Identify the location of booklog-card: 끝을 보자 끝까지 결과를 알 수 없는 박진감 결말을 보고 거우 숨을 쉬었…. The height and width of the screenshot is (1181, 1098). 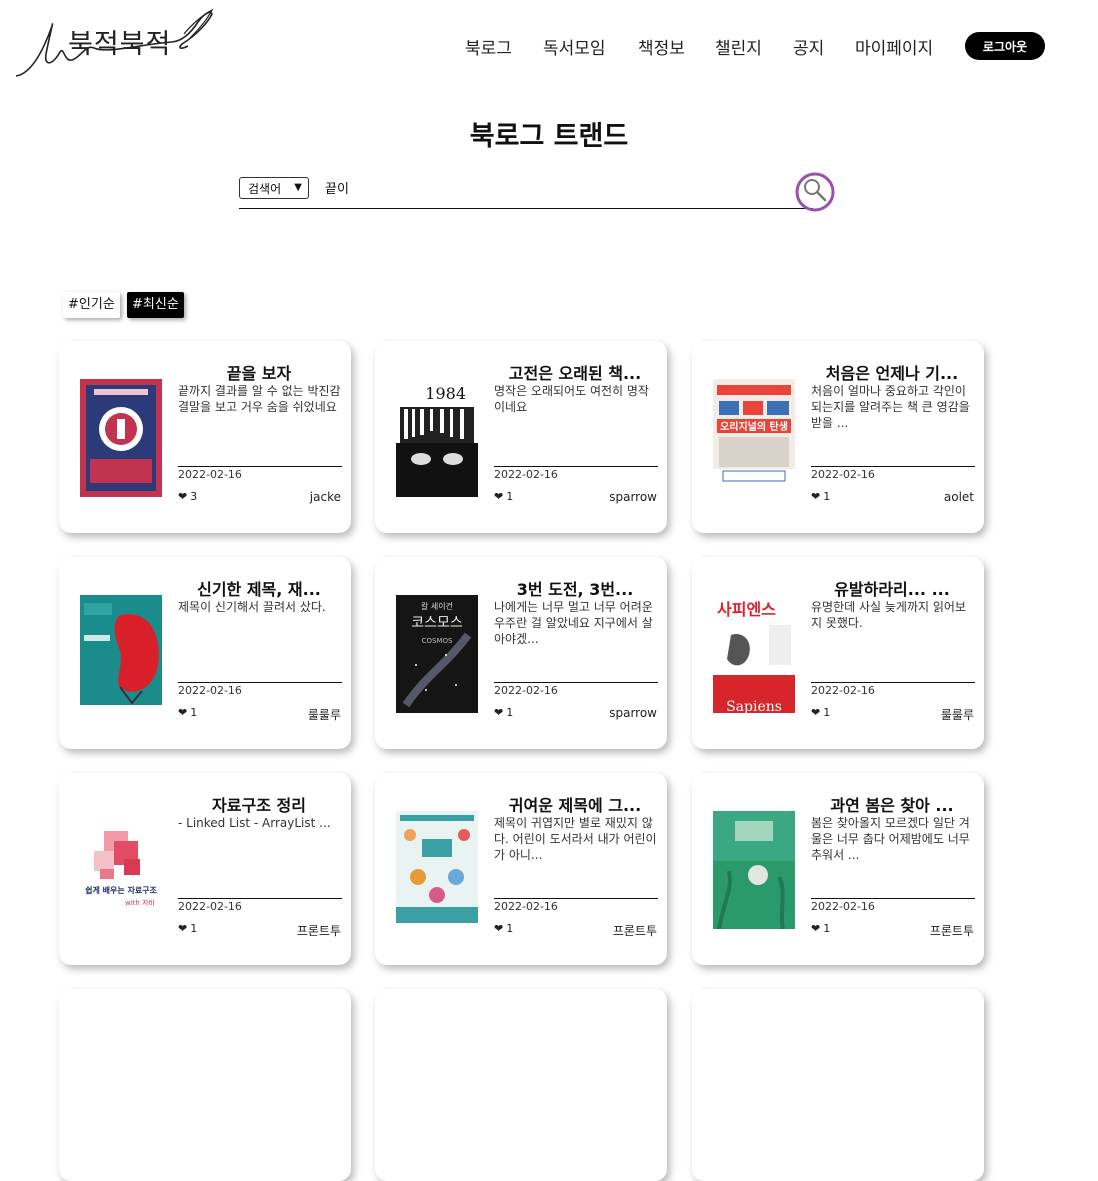
(205, 437).